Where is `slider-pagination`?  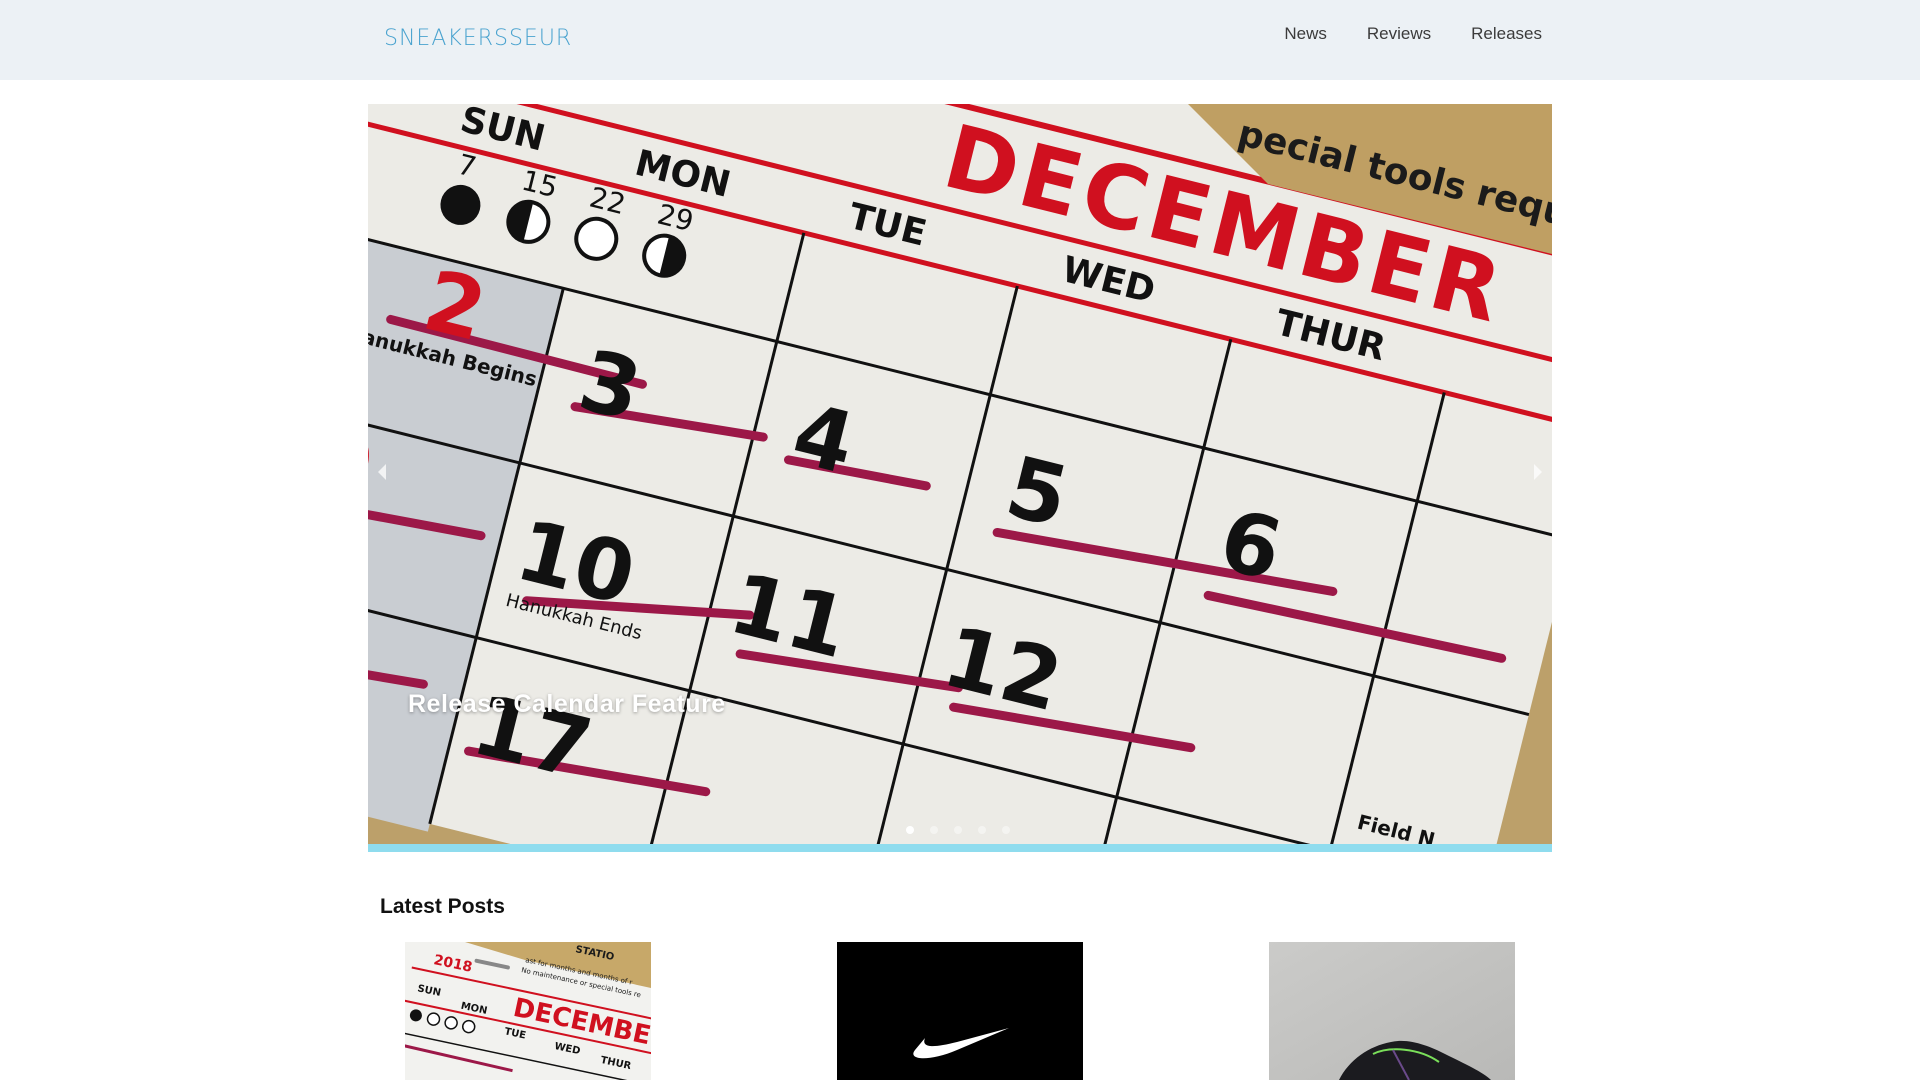 slider-pagination is located at coordinates (958, 830).